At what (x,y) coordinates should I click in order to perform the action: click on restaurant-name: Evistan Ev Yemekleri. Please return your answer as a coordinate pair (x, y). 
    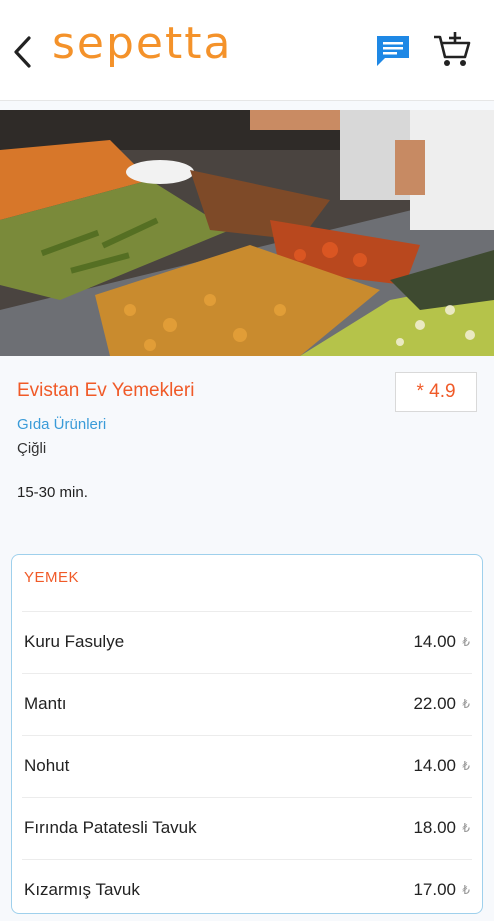
    Looking at the image, I should click on (106, 390).